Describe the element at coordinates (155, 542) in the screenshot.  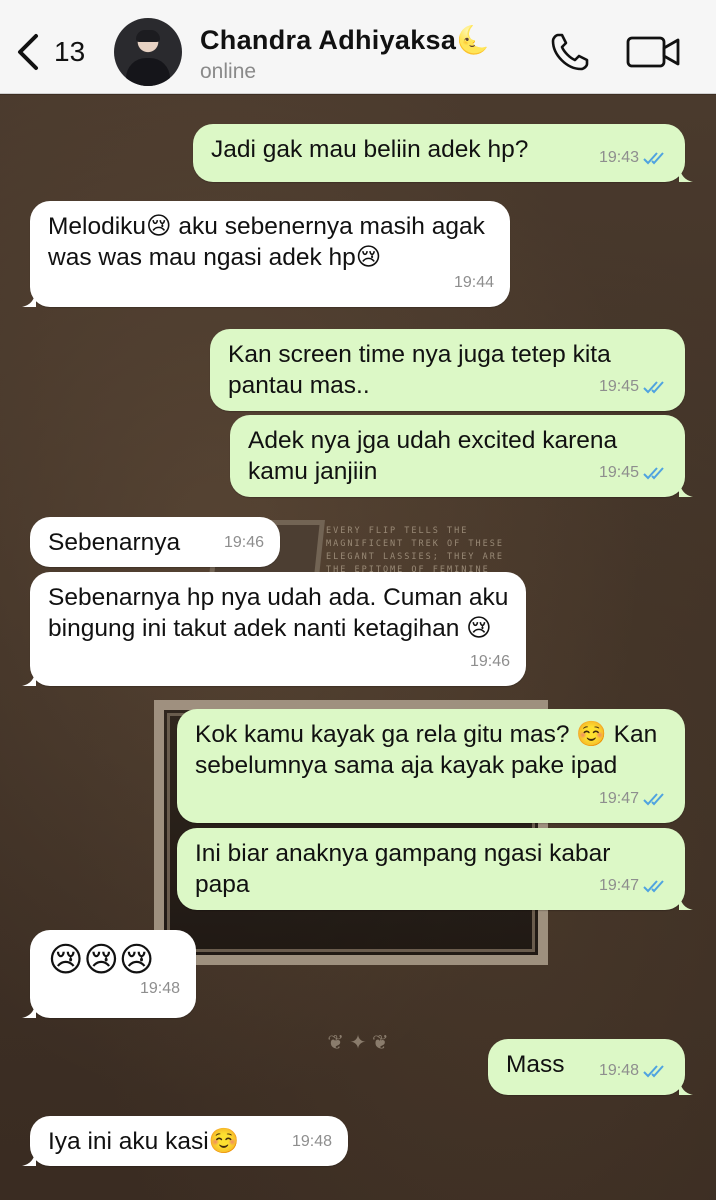
I see `message-bubble-incoming: Sebenarnya 19:46` at that location.